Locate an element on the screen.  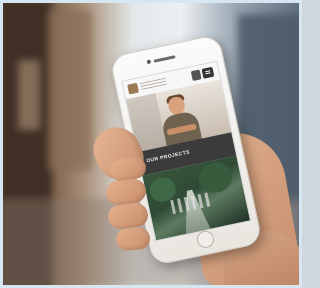
tree-icon is located at coordinates (215, 177).